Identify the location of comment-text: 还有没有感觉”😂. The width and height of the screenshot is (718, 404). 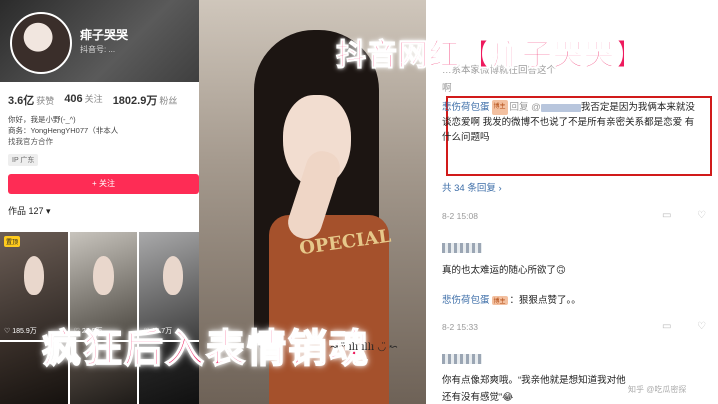
(478, 397).